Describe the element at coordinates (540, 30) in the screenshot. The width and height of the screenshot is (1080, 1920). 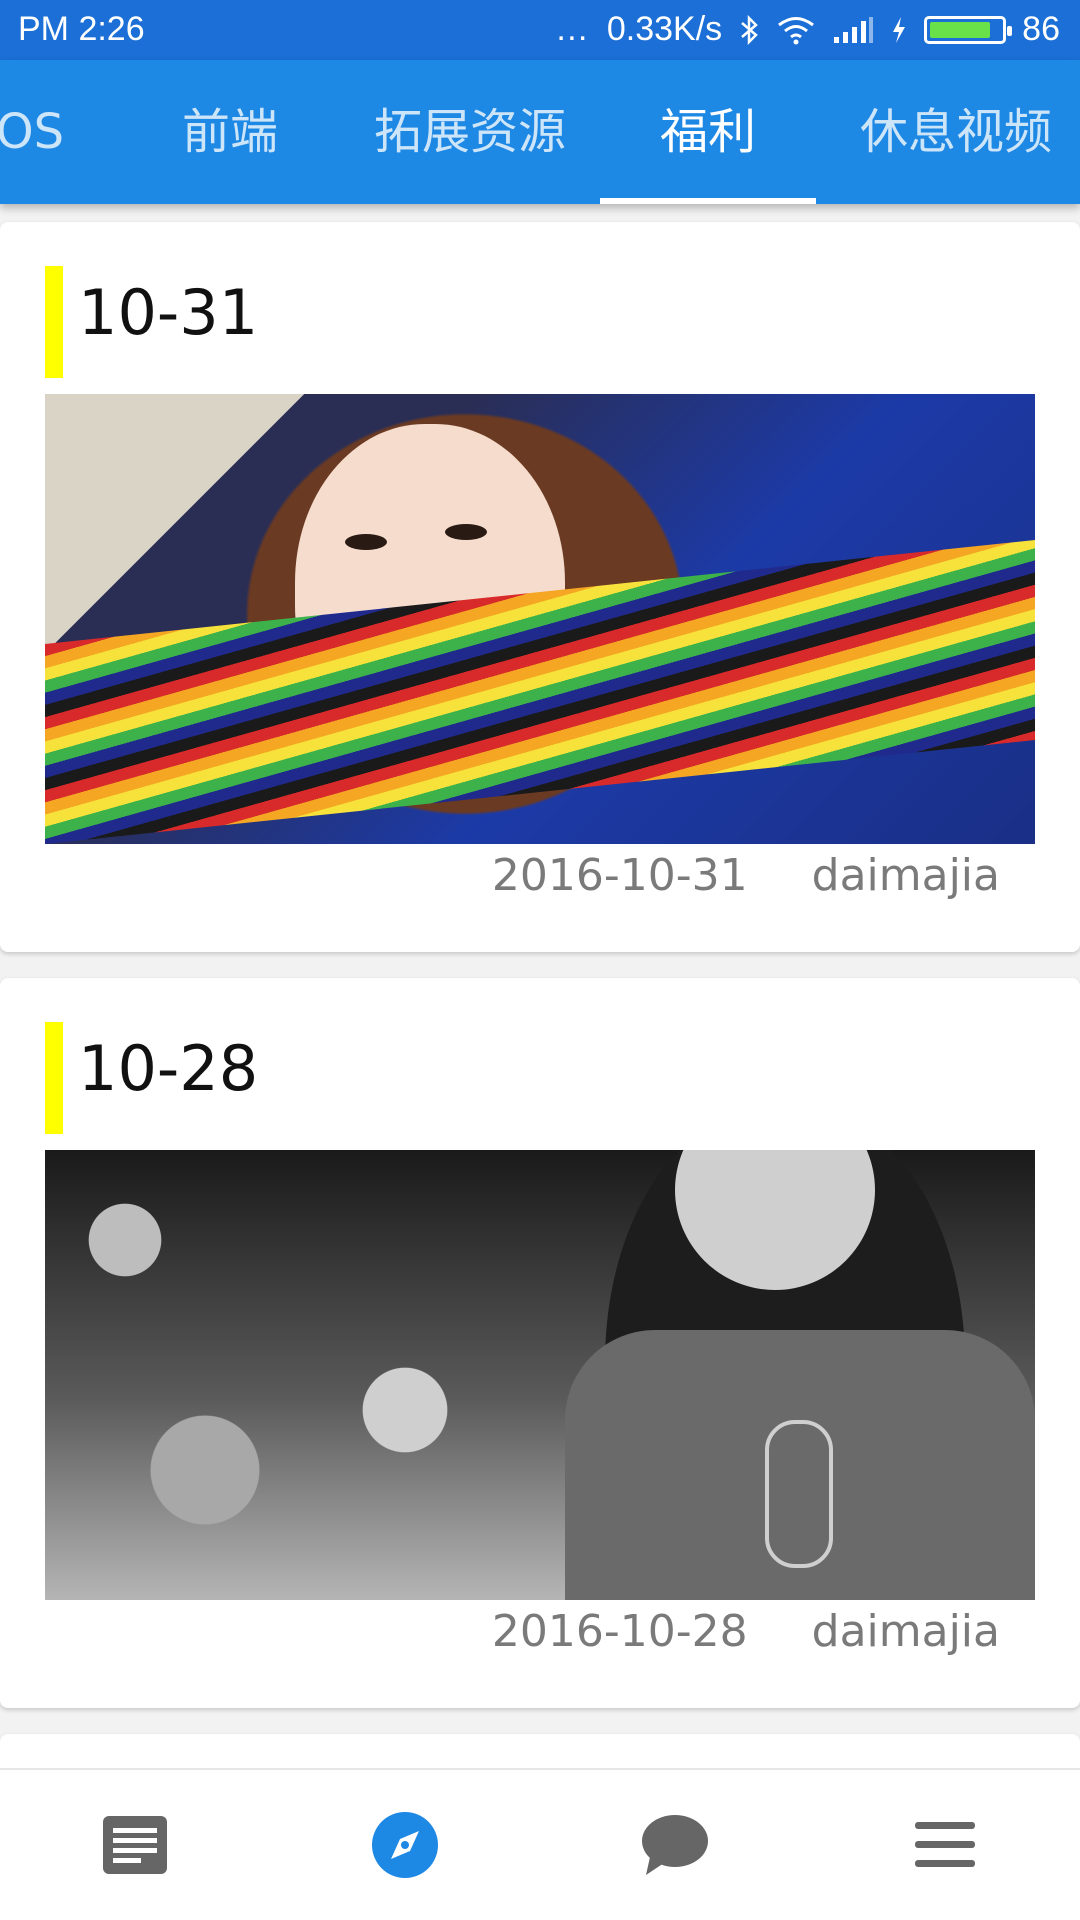
I see `status-bar: PM 2:26 … 0.33K/s 86` at that location.